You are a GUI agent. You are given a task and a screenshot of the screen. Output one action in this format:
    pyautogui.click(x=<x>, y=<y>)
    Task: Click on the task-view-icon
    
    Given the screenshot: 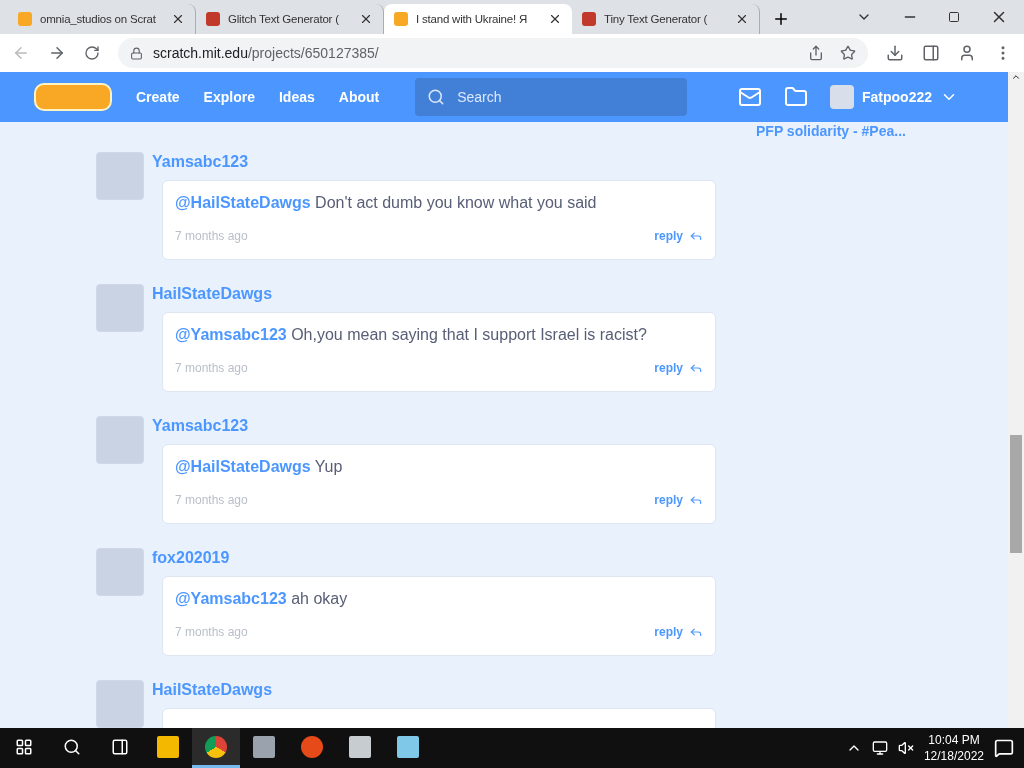 What is the action you would take?
    pyautogui.click(x=120, y=746)
    